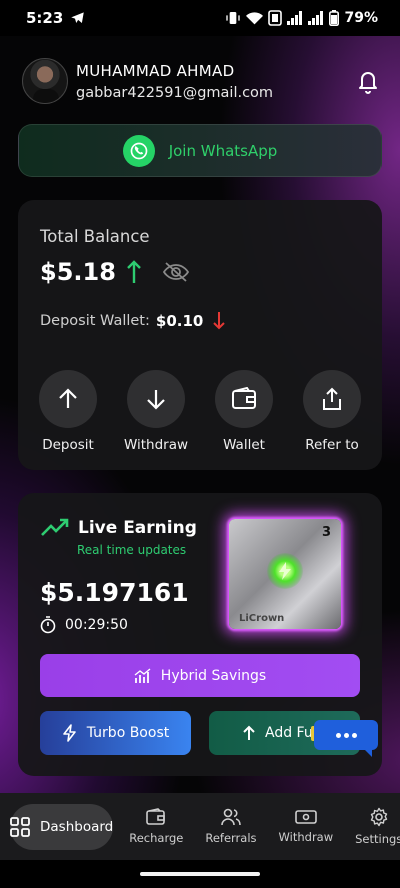 The width and height of the screenshot is (400, 888). Describe the element at coordinates (128, 733) in the screenshot. I see `turbo-boost-label: Turbo Boost` at that location.